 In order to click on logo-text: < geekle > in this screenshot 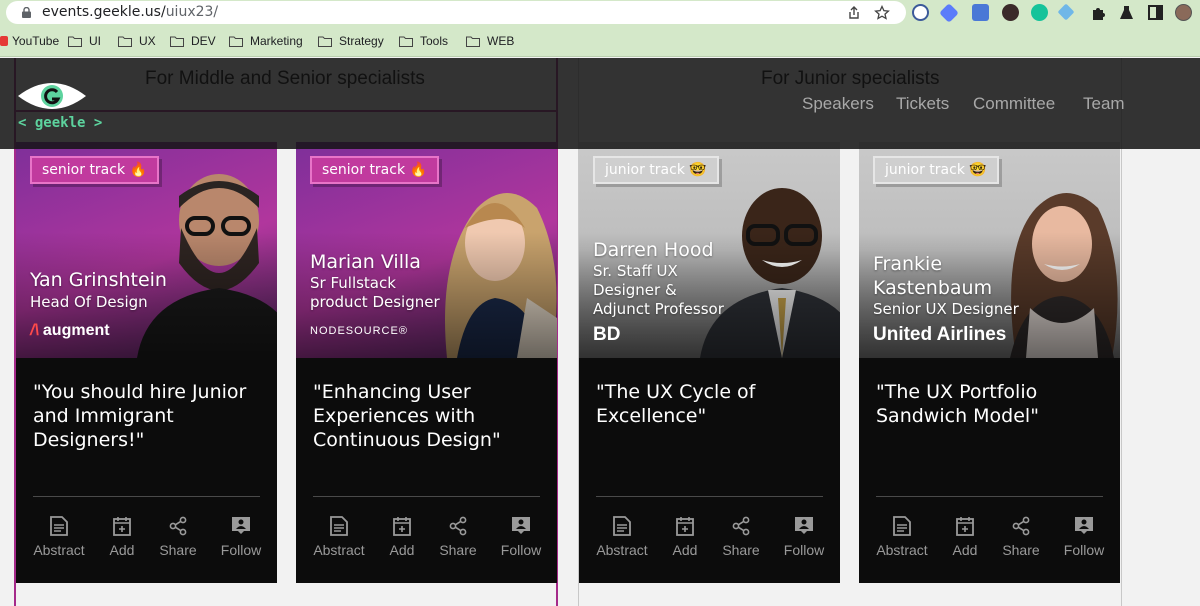, I will do `click(60, 123)`.